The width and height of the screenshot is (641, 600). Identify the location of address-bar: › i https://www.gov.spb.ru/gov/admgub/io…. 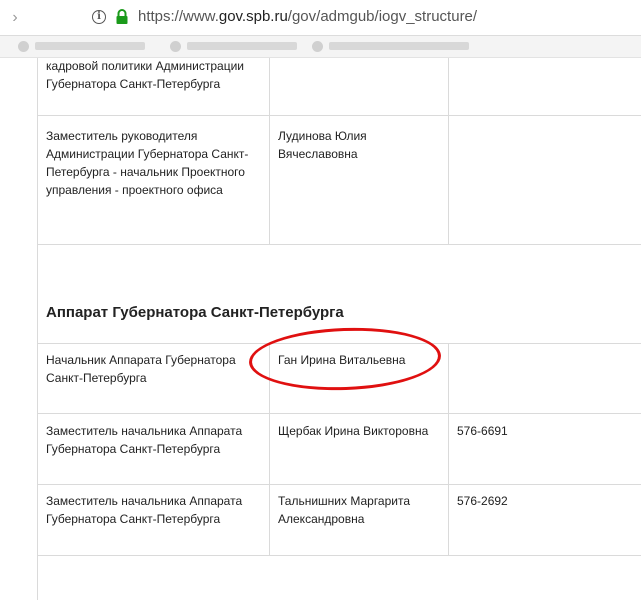
(320, 18).